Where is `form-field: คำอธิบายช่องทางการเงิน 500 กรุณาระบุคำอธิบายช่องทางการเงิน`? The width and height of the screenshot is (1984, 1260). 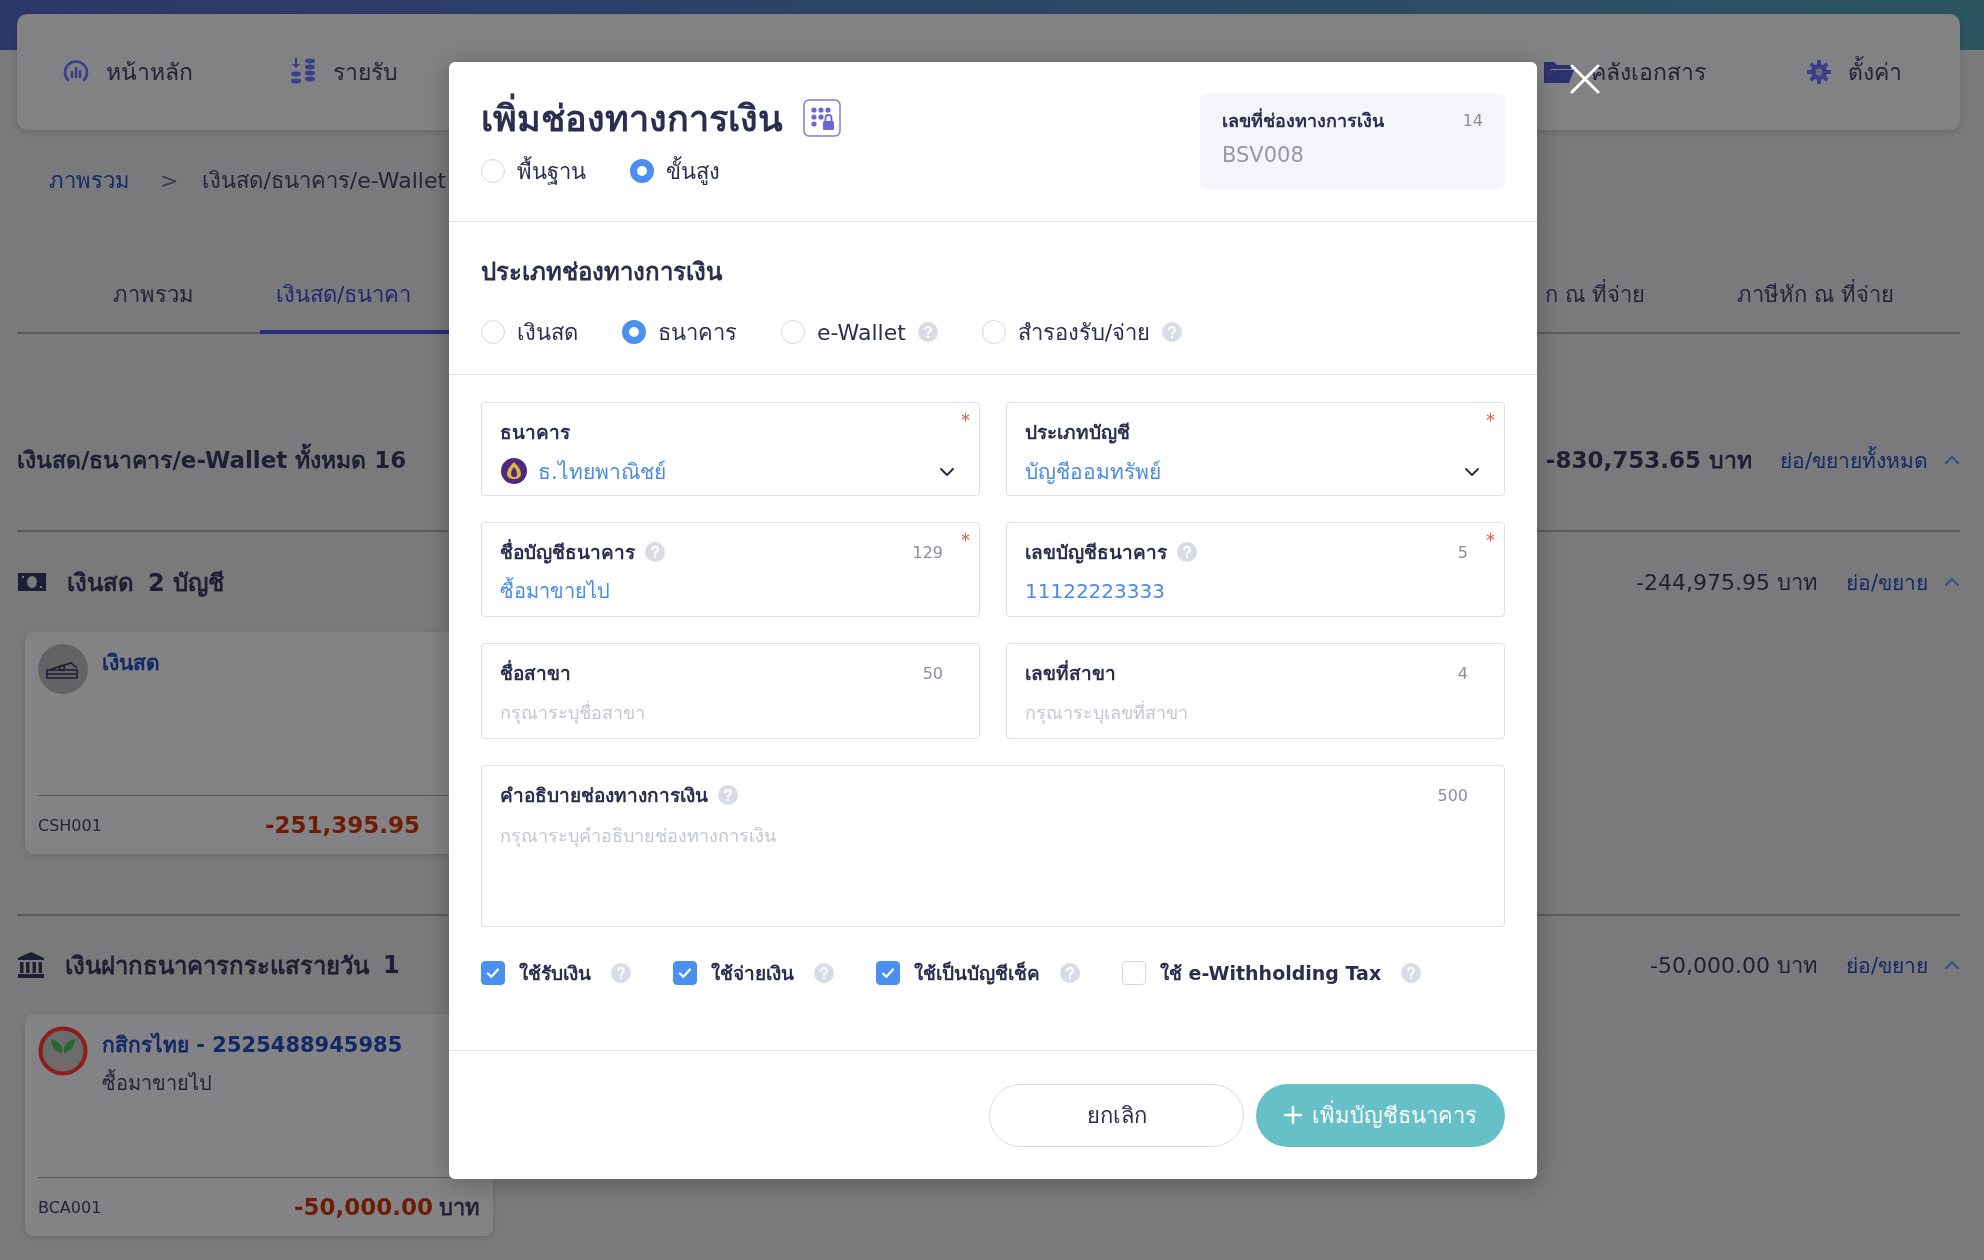 form-field: คำอธิบายช่องทางการเงิน 500 กรุณาระบุคำอธิบายช่องทางการเงิน is located at coordinates (993, 846).